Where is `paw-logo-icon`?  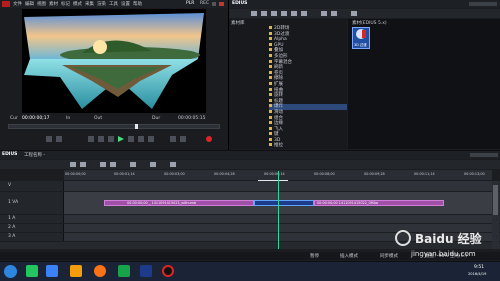 paw-logo-icon is located at coordinates (403, 238).